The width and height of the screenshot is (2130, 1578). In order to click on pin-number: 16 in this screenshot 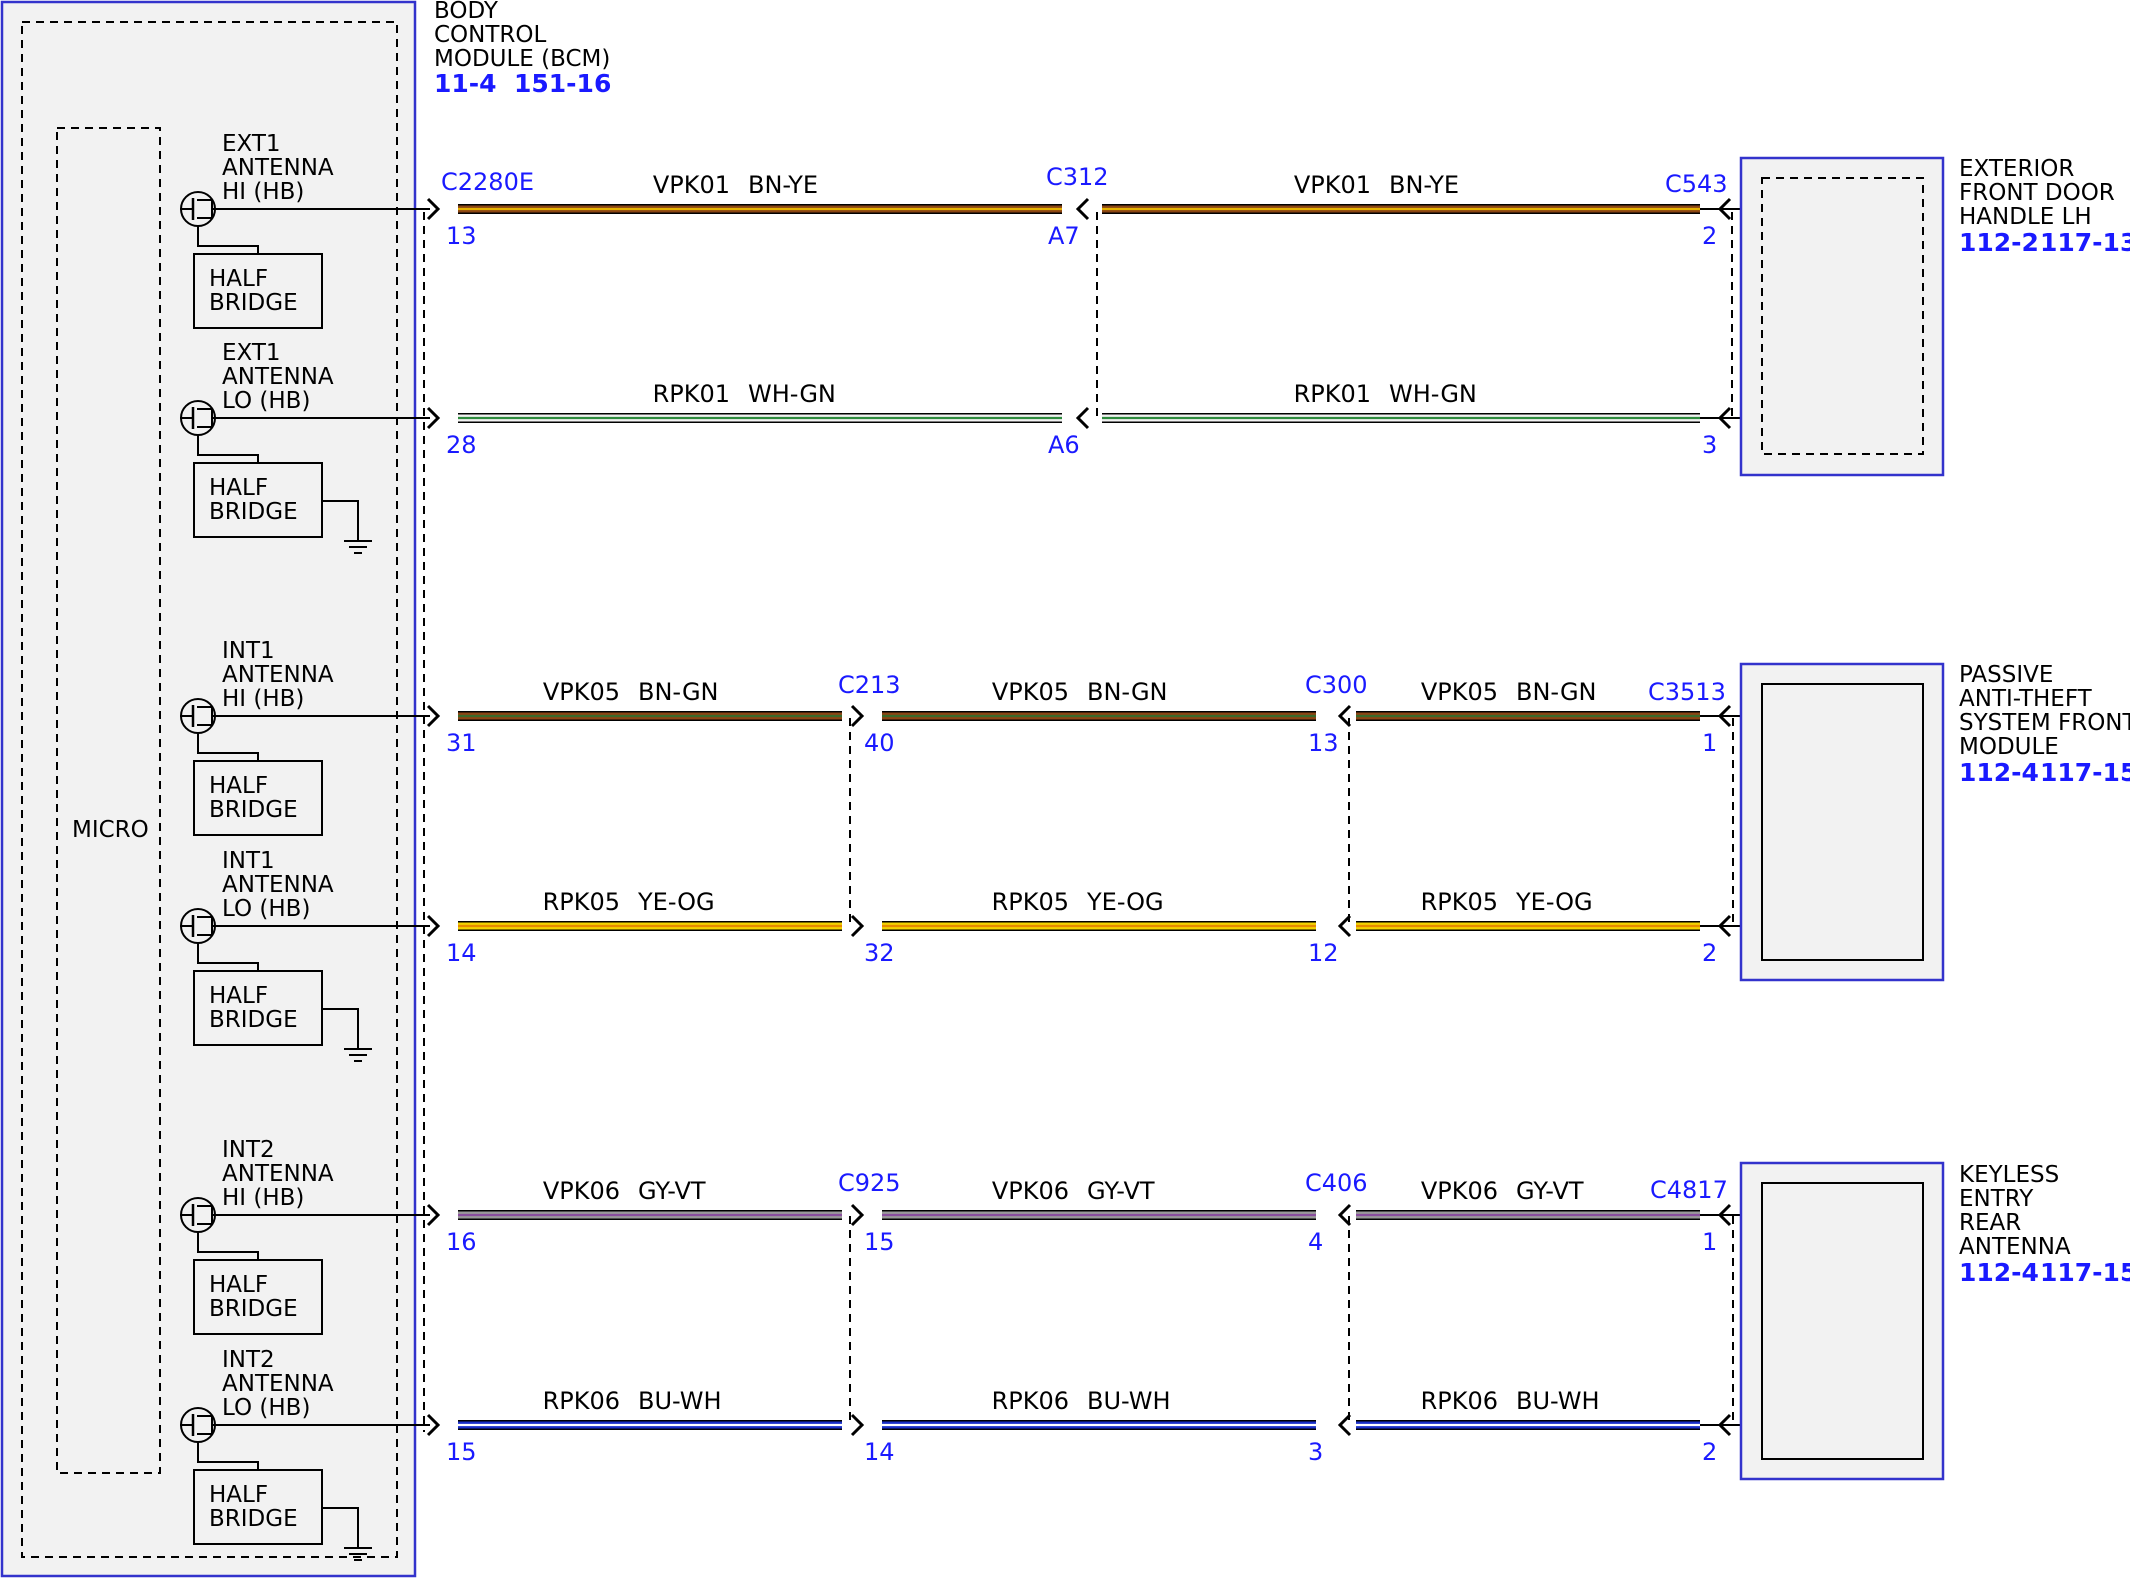, I will do `click(461, 1242)`.